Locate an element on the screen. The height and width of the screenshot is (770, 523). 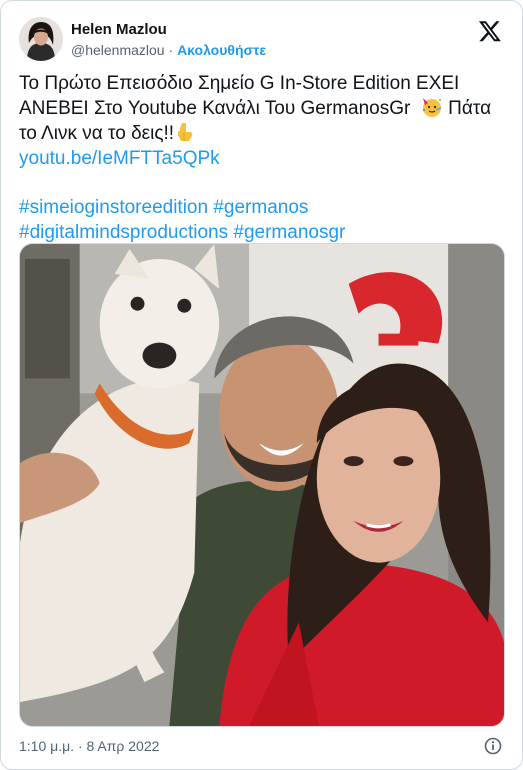
display-name: Helen Mazlou is located at coordinates (168, 30).